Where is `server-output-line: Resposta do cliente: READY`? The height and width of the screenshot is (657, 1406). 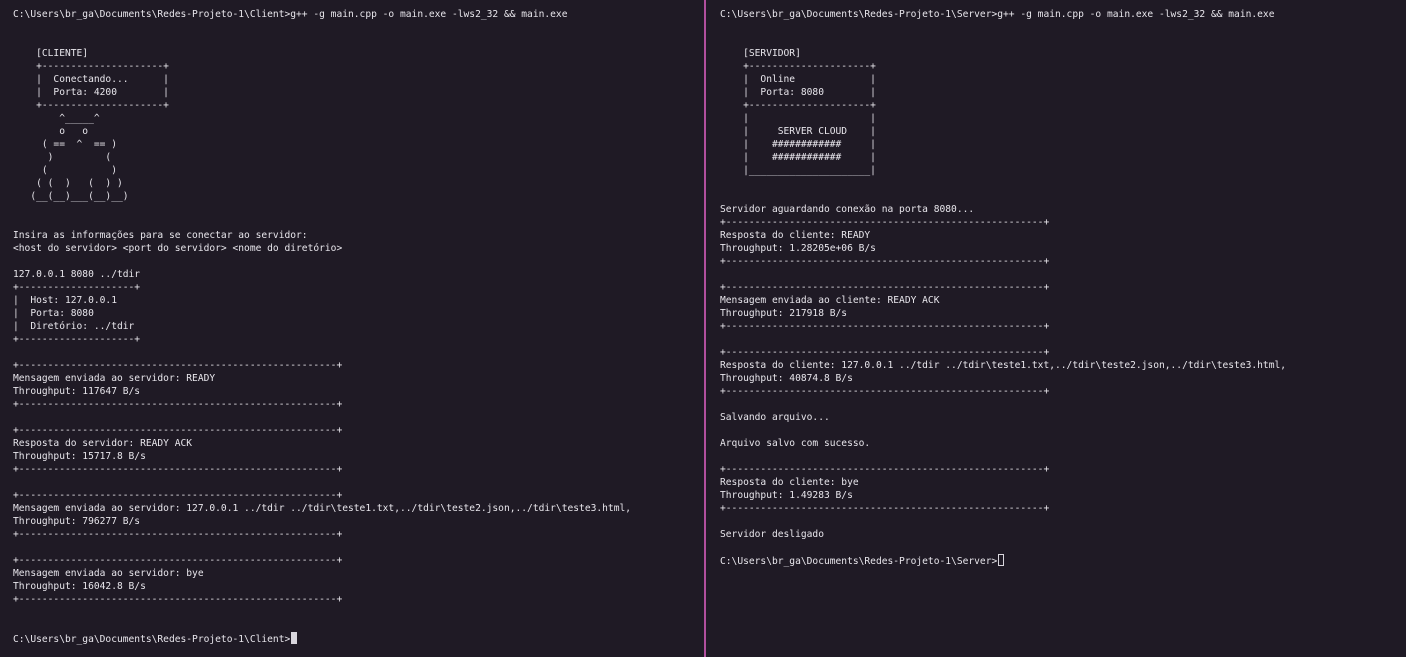 server-output-line: Resposta do cliente: READY is located at coordinates (795, 235).